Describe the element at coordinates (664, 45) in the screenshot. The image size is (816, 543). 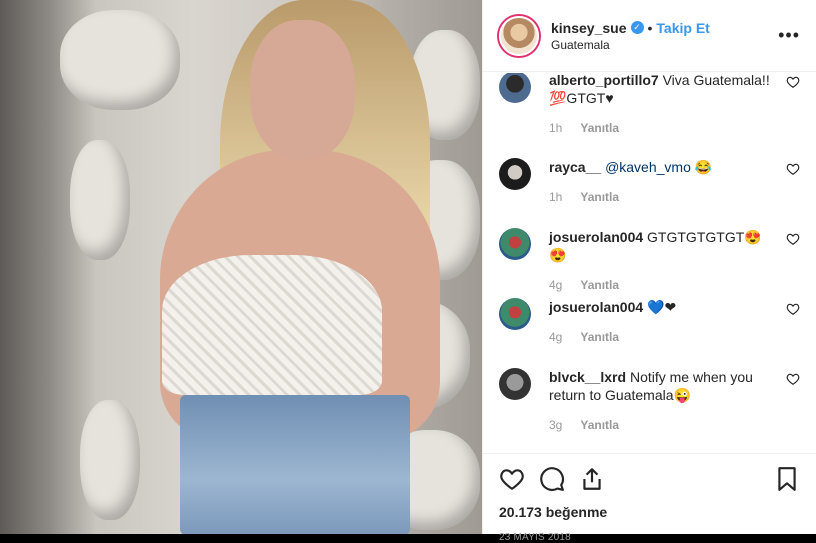
I see `post-location: Guatemala` at that location.